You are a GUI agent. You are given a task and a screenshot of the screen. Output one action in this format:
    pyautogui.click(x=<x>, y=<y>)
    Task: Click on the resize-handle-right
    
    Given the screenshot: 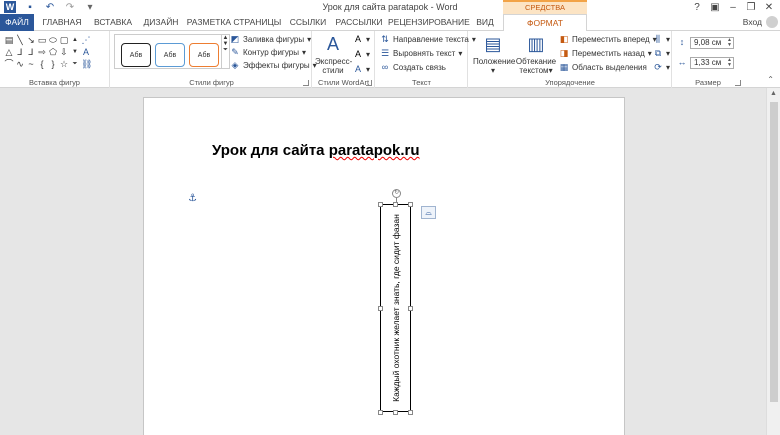 What is the action you would take?
    pyautogui.click(x=410, y=308)
    